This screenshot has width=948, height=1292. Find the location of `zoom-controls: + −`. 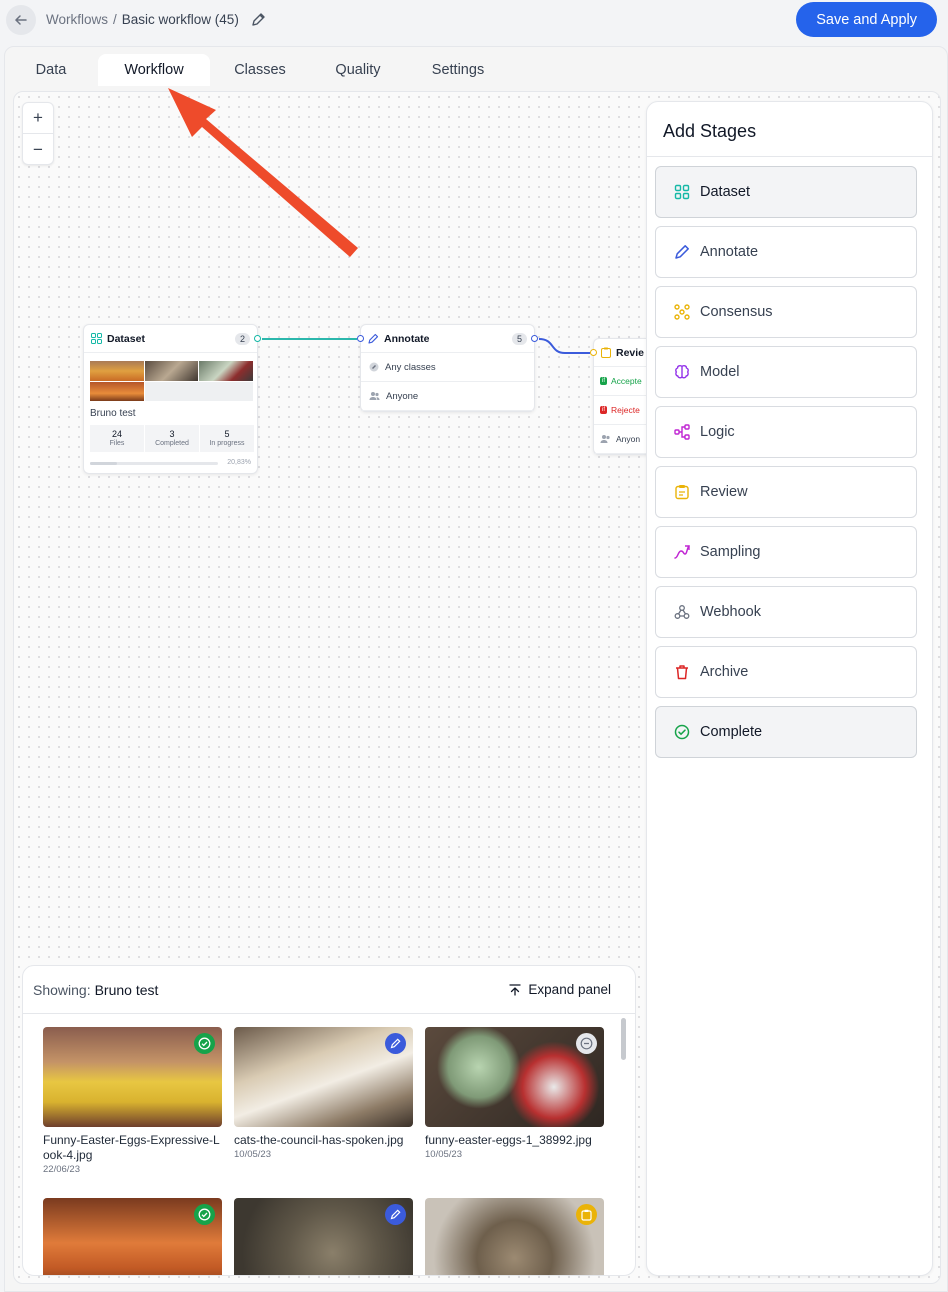

zoom-controls: + − is located at coordinates (38, 133).